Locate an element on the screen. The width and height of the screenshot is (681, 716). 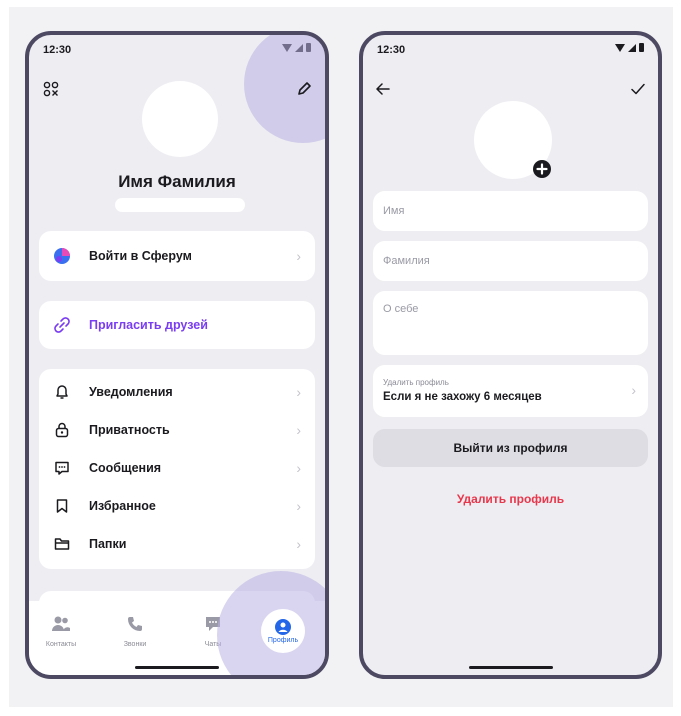
tab-label: Профиль is located at coordinates (283, 640).